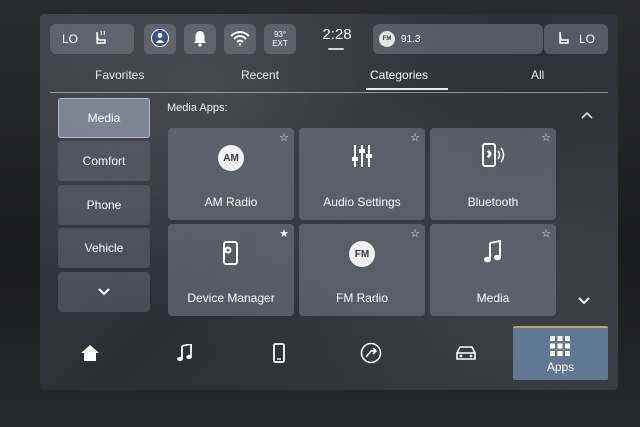 This screenshot has width=640, height=427. I want to click on wifi-icon, so click(240, 39).